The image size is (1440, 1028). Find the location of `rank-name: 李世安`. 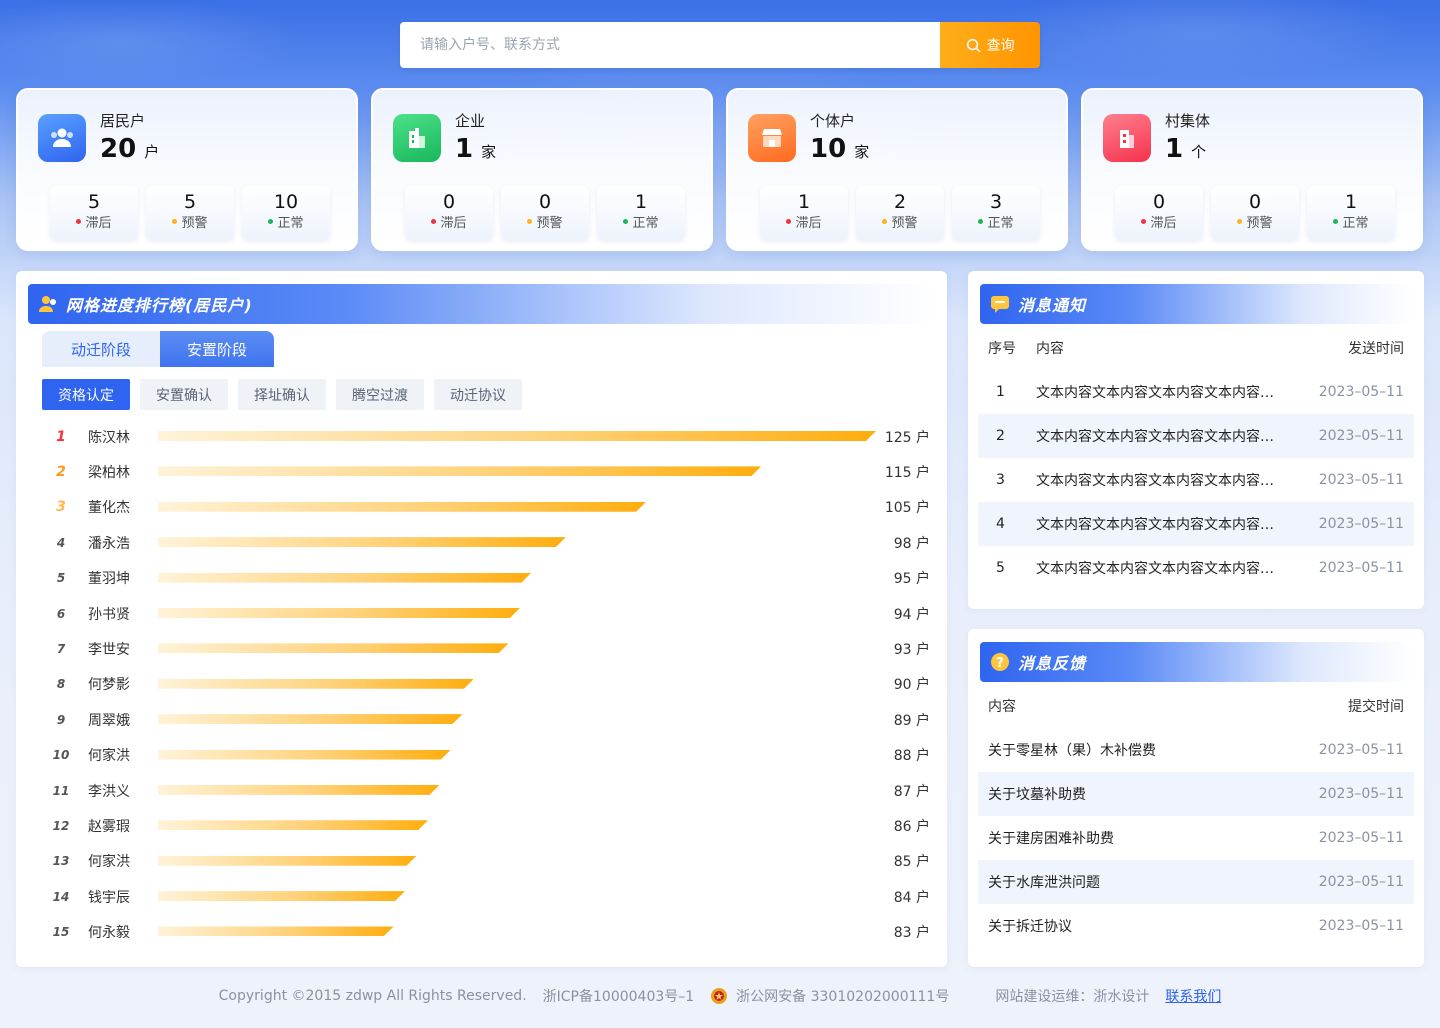

rank-name: 李世安 is located at coordinates (109, 650).